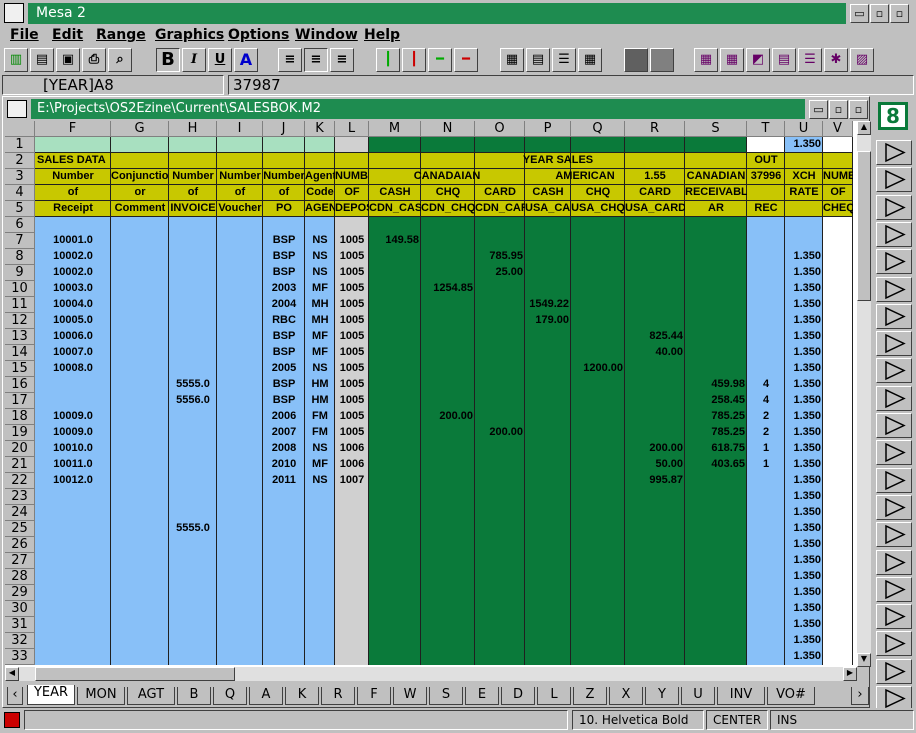 The height and width of the screenshot is (733, 916). Describe the element at coordinates (554, 696) in the screenshot. I see `sheet-tab-l: L` at that location.